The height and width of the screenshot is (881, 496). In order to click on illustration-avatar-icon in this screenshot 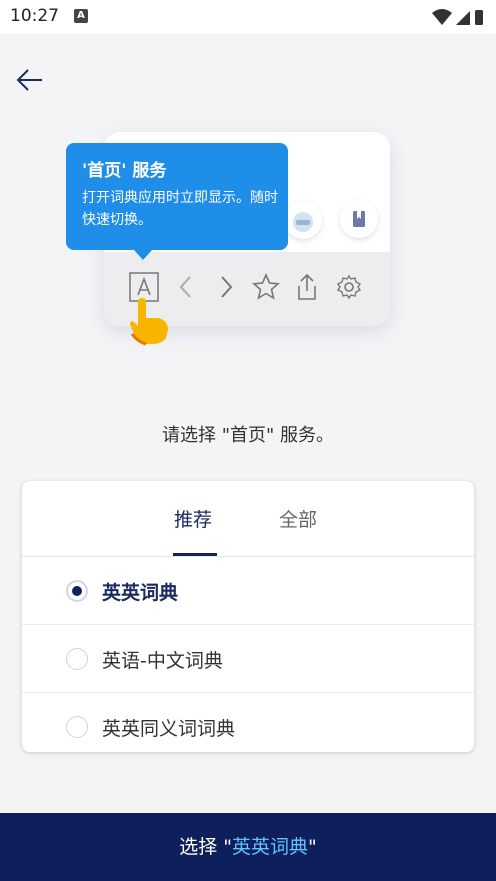, I will do `click(303, 220)`.